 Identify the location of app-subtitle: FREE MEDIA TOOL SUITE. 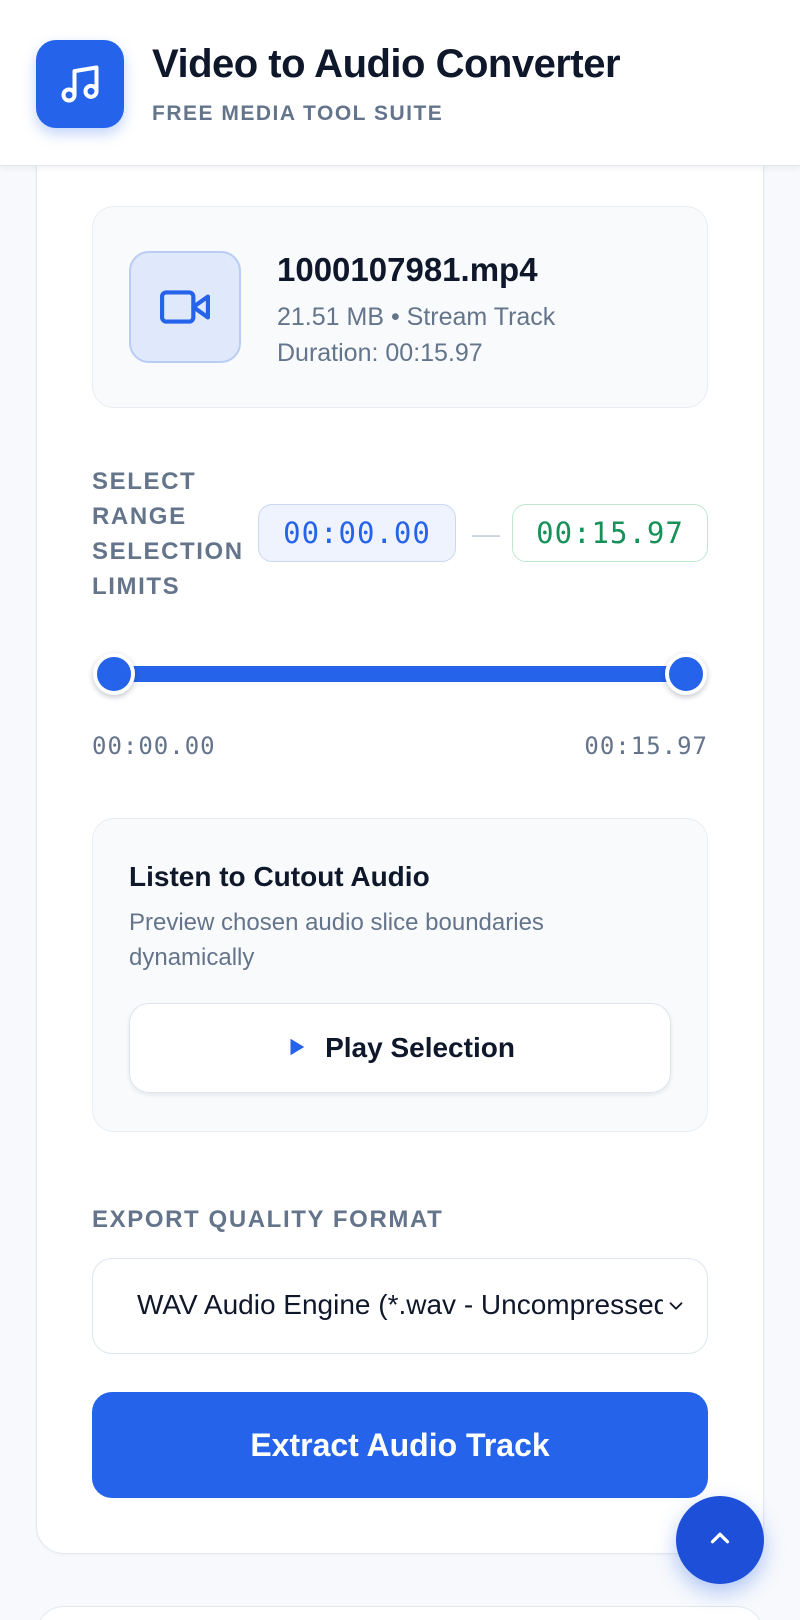
(298, 113).